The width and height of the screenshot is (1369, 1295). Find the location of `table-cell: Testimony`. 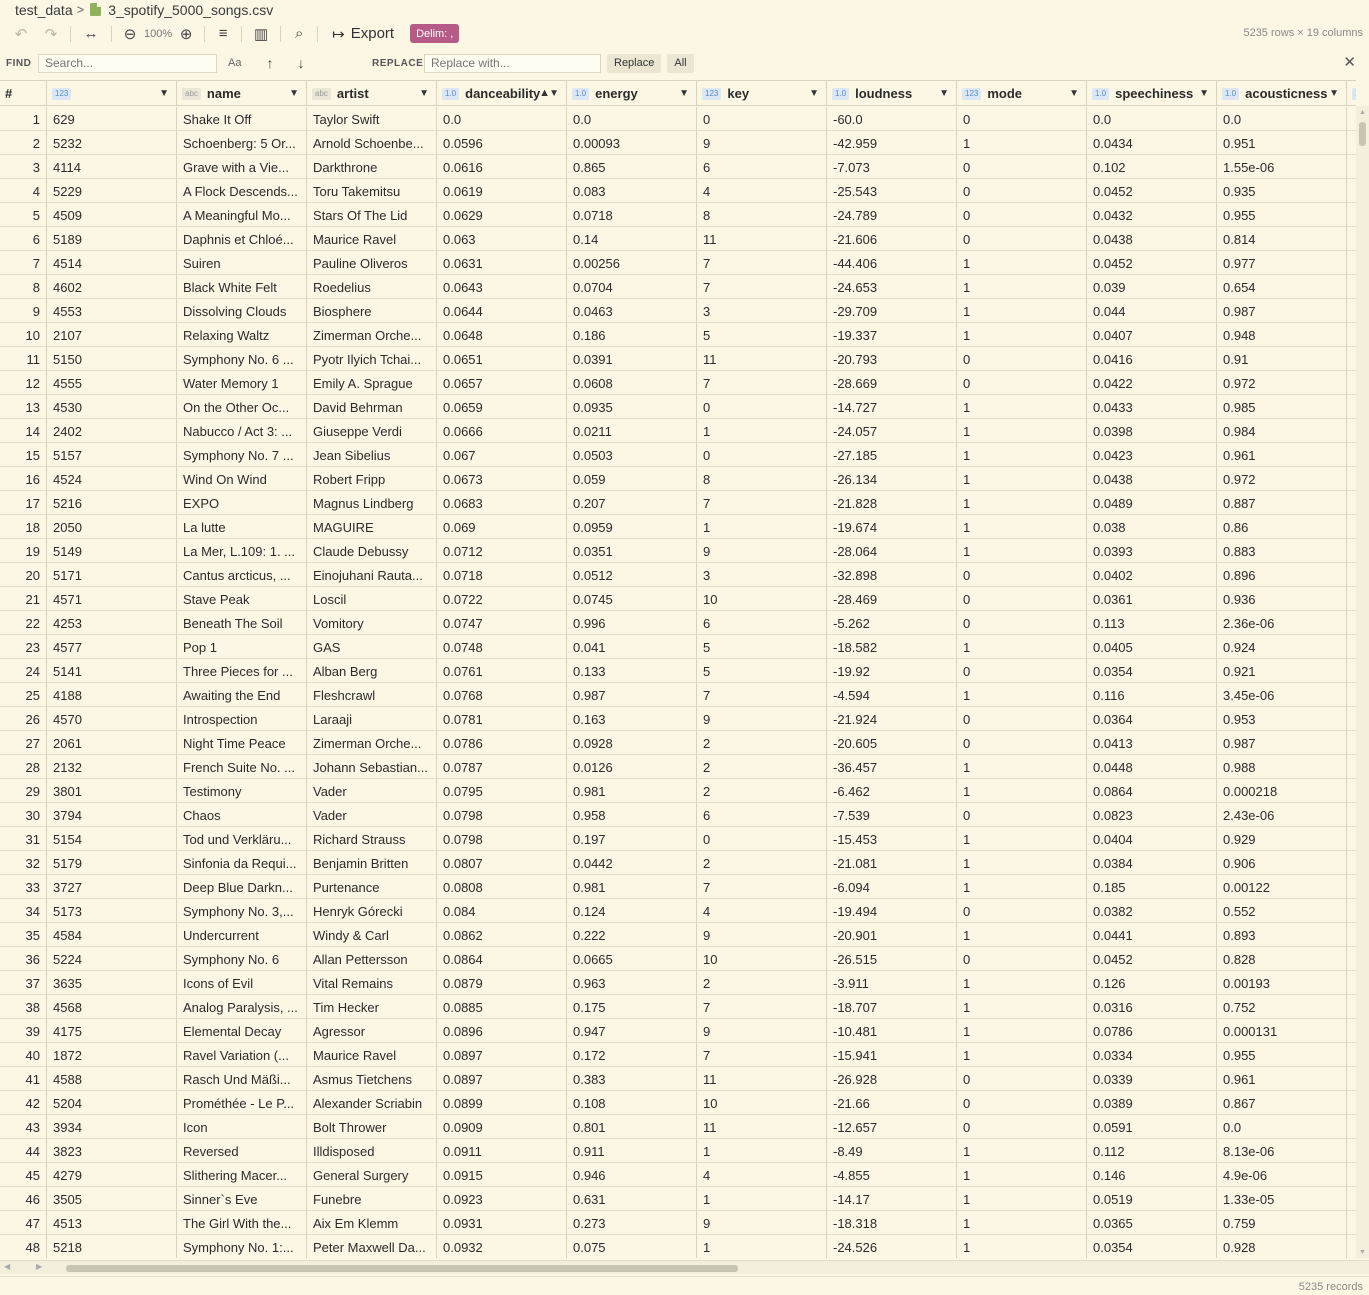

table-cell: Testimony is located at coordinates (242, 791).